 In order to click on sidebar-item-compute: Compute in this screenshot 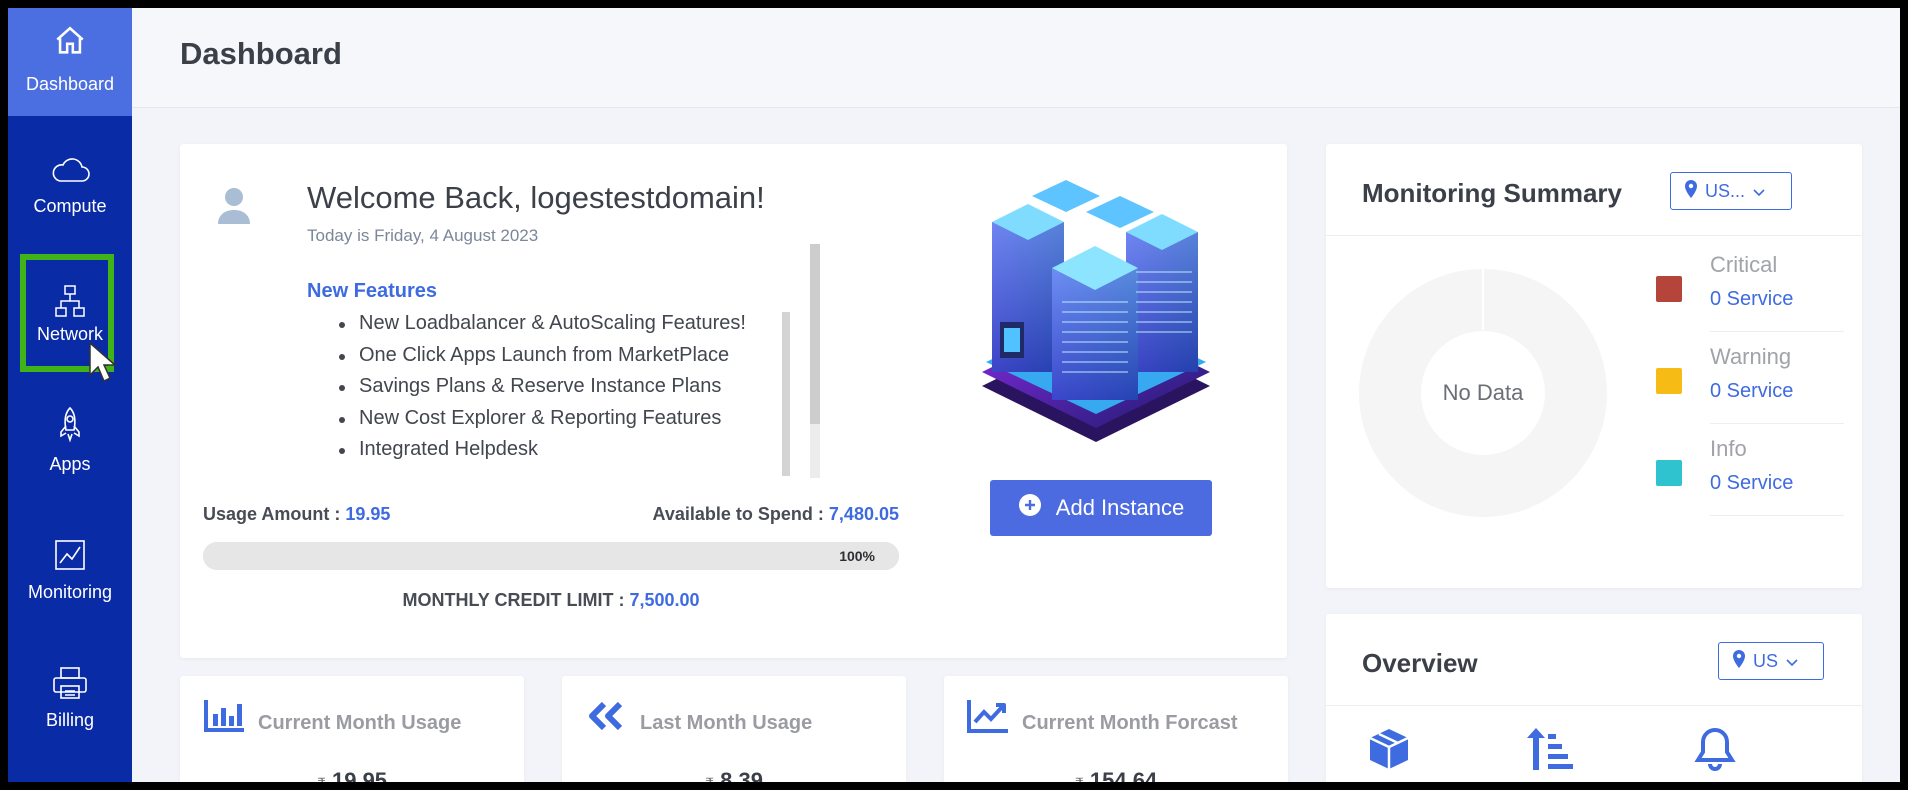, I will do `click(70, 192)`.